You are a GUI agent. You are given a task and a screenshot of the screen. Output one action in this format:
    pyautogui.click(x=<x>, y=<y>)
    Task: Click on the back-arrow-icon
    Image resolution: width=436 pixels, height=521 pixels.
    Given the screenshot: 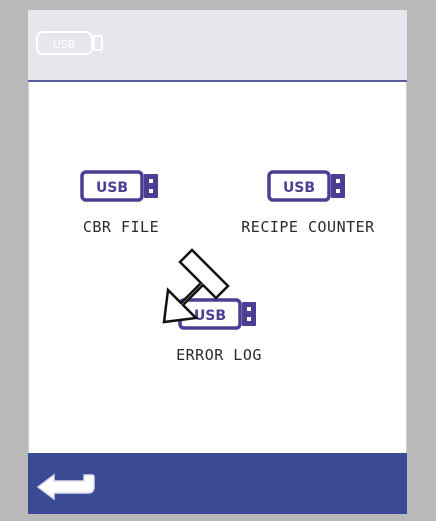 What is the action you would take?
    pyautogui.click(x=66, y=484)
    